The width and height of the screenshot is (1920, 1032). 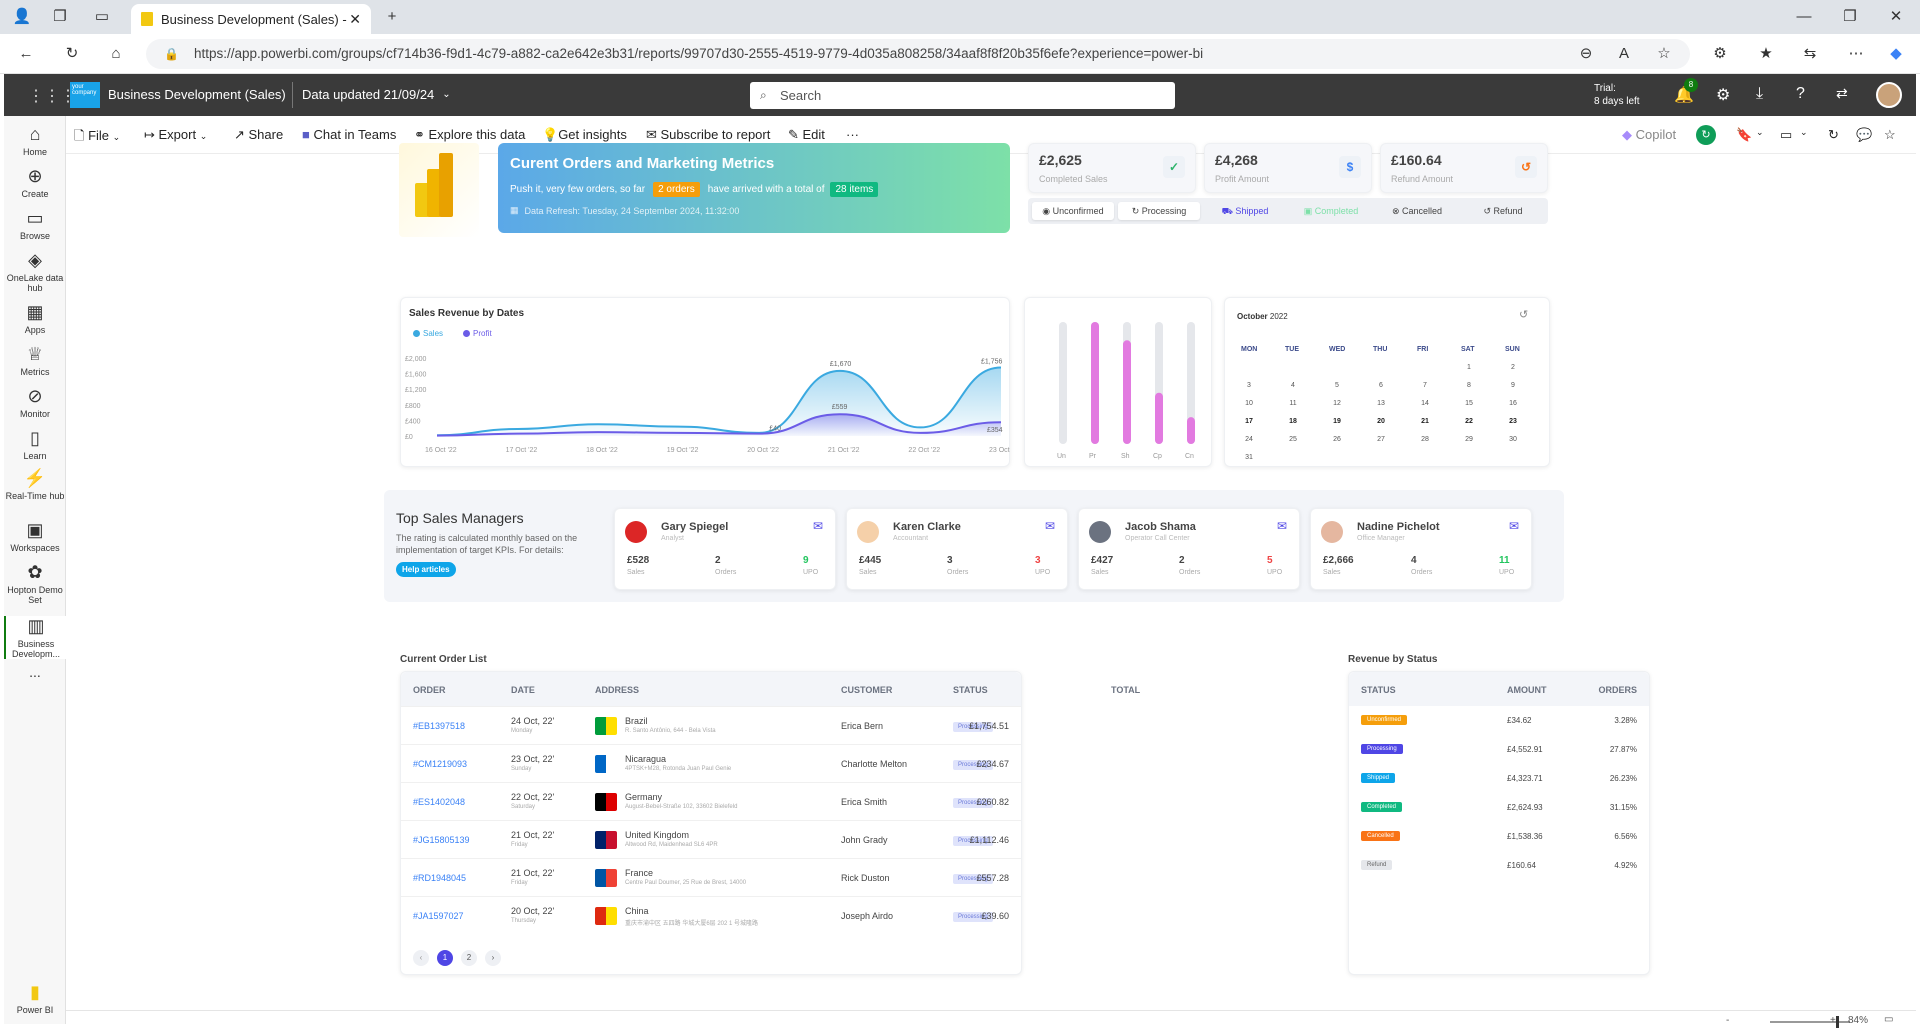 I want to click on order-col-header: STATUS, so click(x=970, y=690).